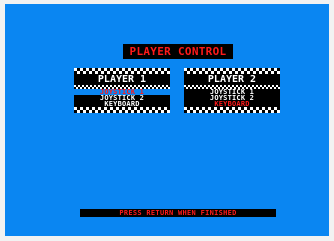 Image resolution: width=334 pixels, height=241 pixels. What do you see at coordinates (122, 98) in the screenshot?
I see `player-1-options: JOYSTICK 1 JOYSTICK 2 KEYBOARD` at bounding box center [122, 98].